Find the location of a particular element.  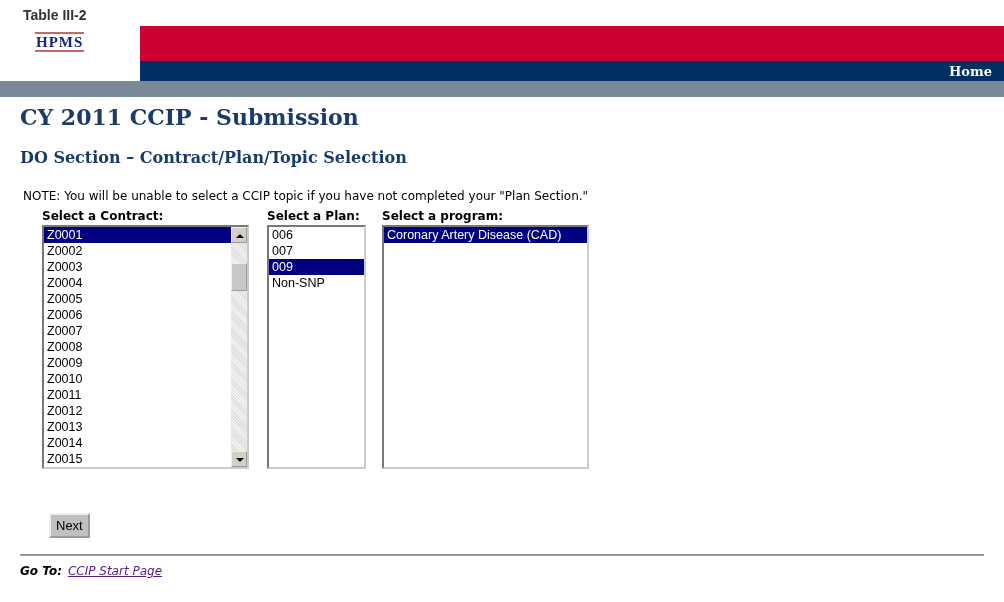

list-option: 007 is located at coordinates (316, 251).